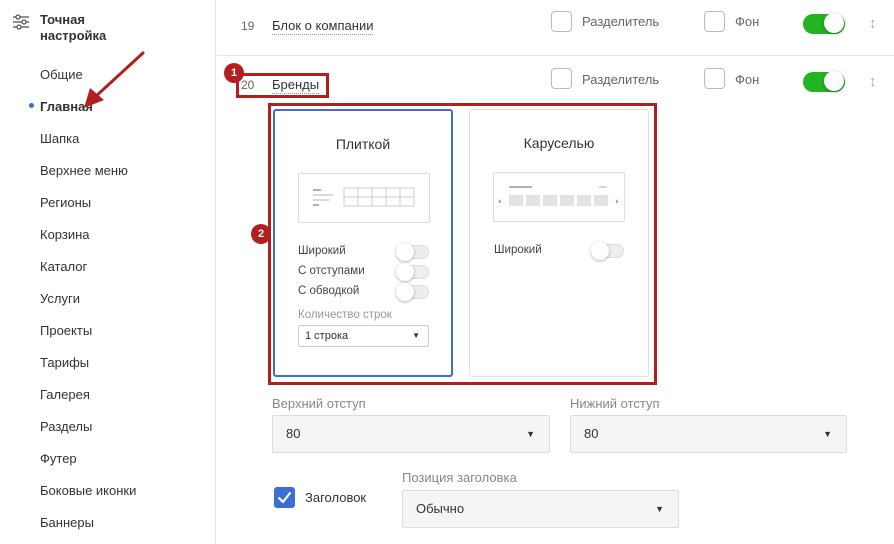  What do you see at coordinates (319, 403) in the screenshot?
I see `top-padding-label: Верхний отступ` at bounding box center [319, 403].